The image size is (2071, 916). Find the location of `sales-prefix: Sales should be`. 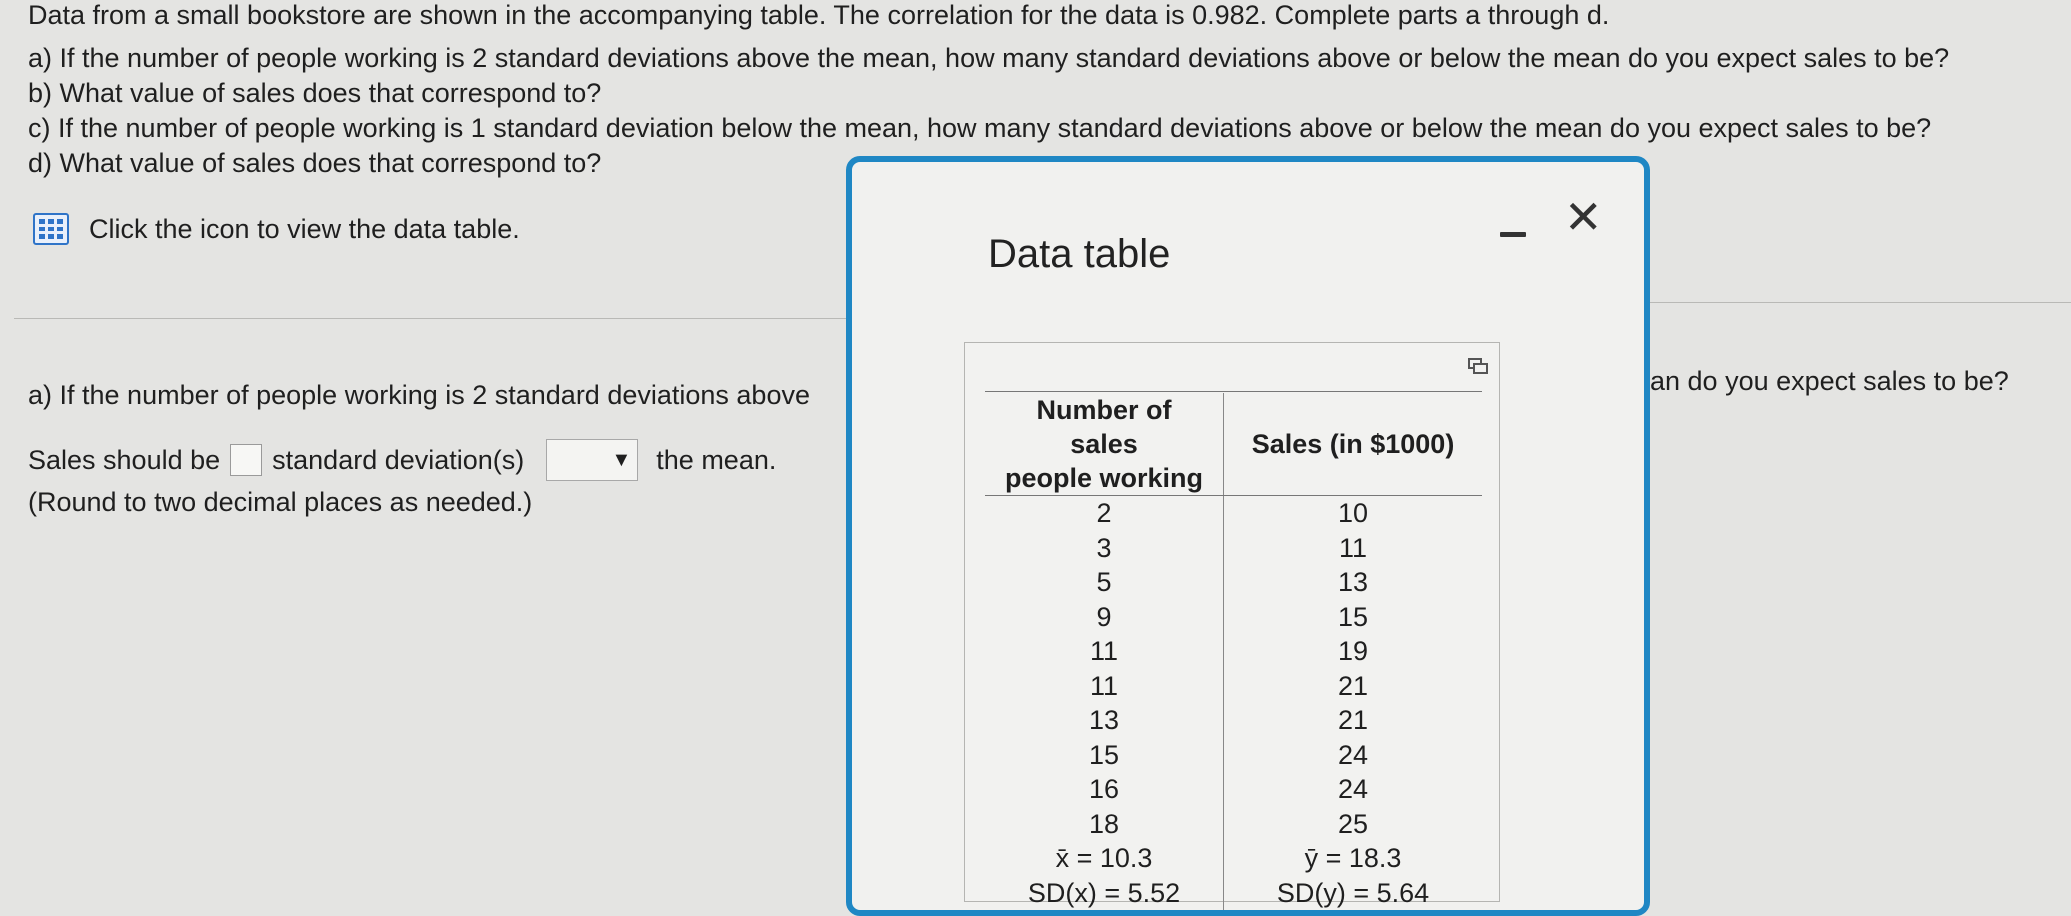

sales-prefix: Sales should be is located at coordinates (124, 459).